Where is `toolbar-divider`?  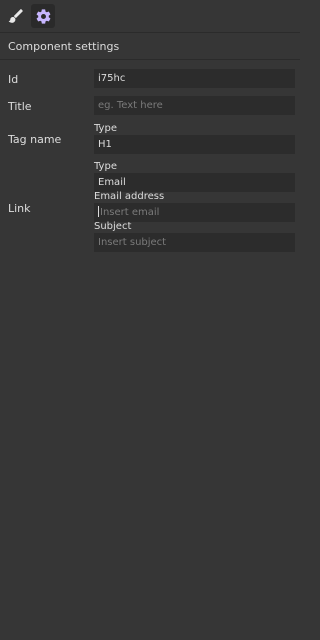 toolbar-divider is located at coordinates (150, 32).